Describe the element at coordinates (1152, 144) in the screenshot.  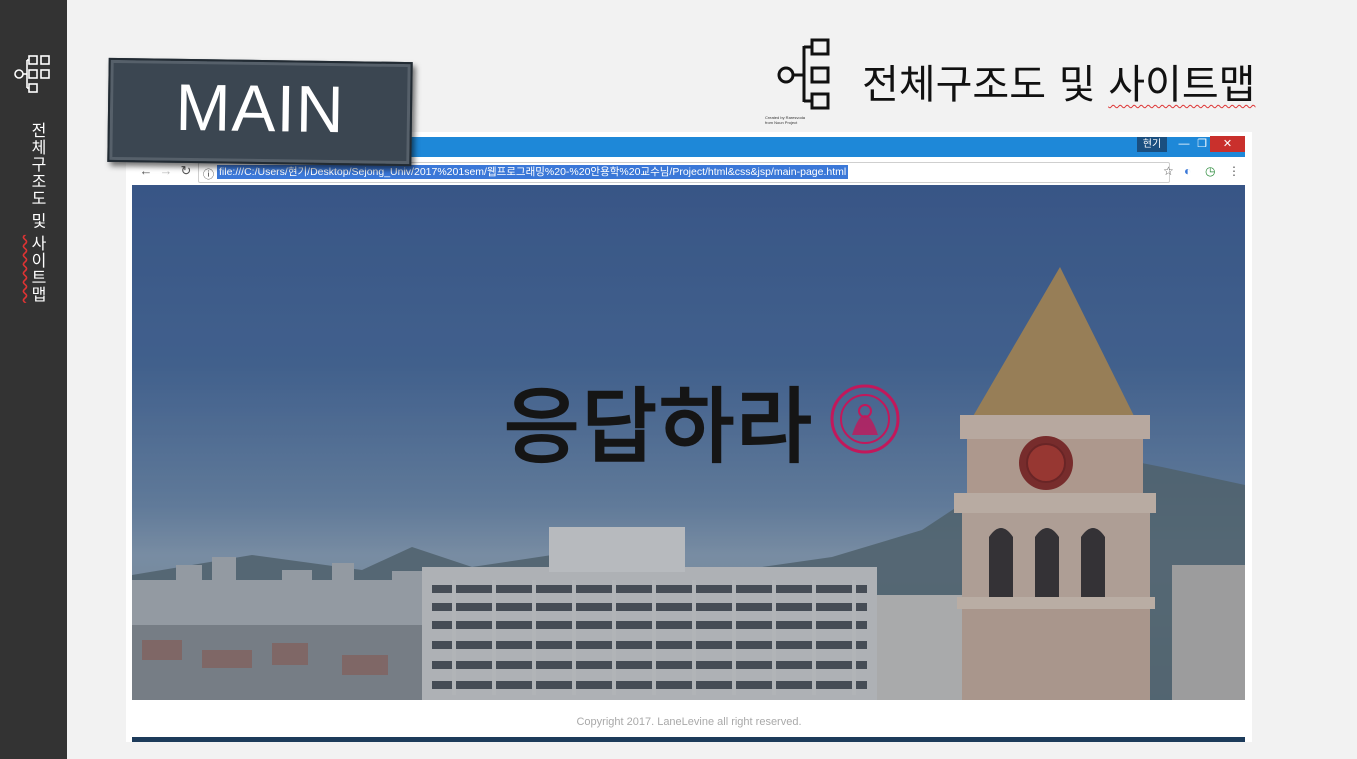
I see `profile-chip: 현기` at that location.